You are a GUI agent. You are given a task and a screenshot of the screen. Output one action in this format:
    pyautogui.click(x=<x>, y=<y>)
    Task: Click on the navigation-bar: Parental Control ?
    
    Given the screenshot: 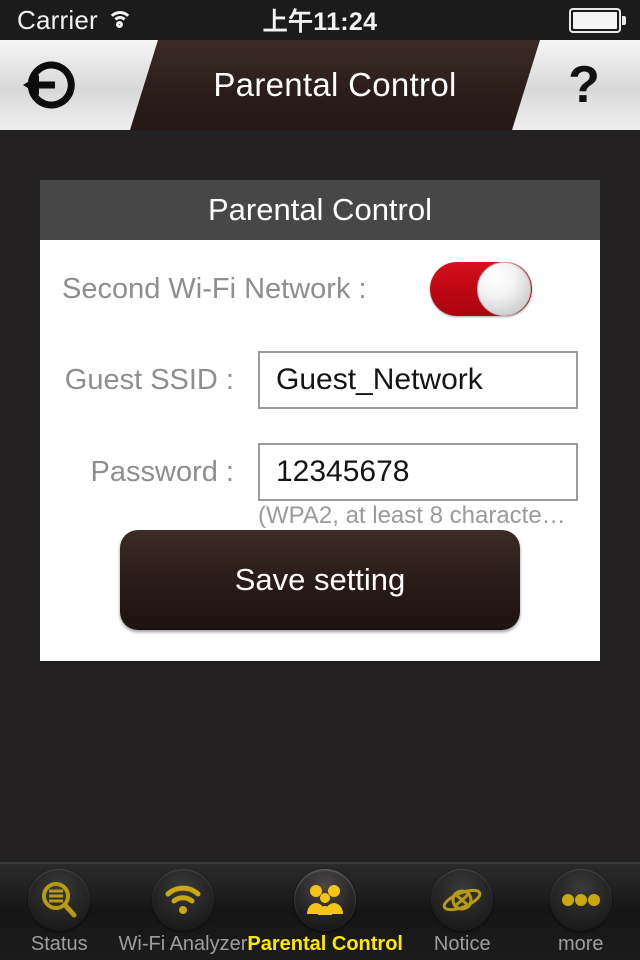 What is the action you would take?
    pyautogui.click(x=320, y=85)
    